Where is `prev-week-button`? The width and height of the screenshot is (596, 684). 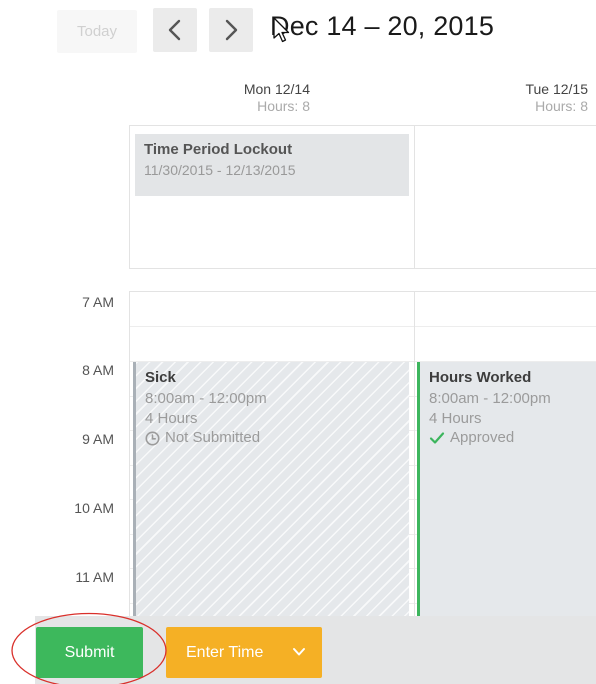
prev-week-button is located at coordinates (175, 30).